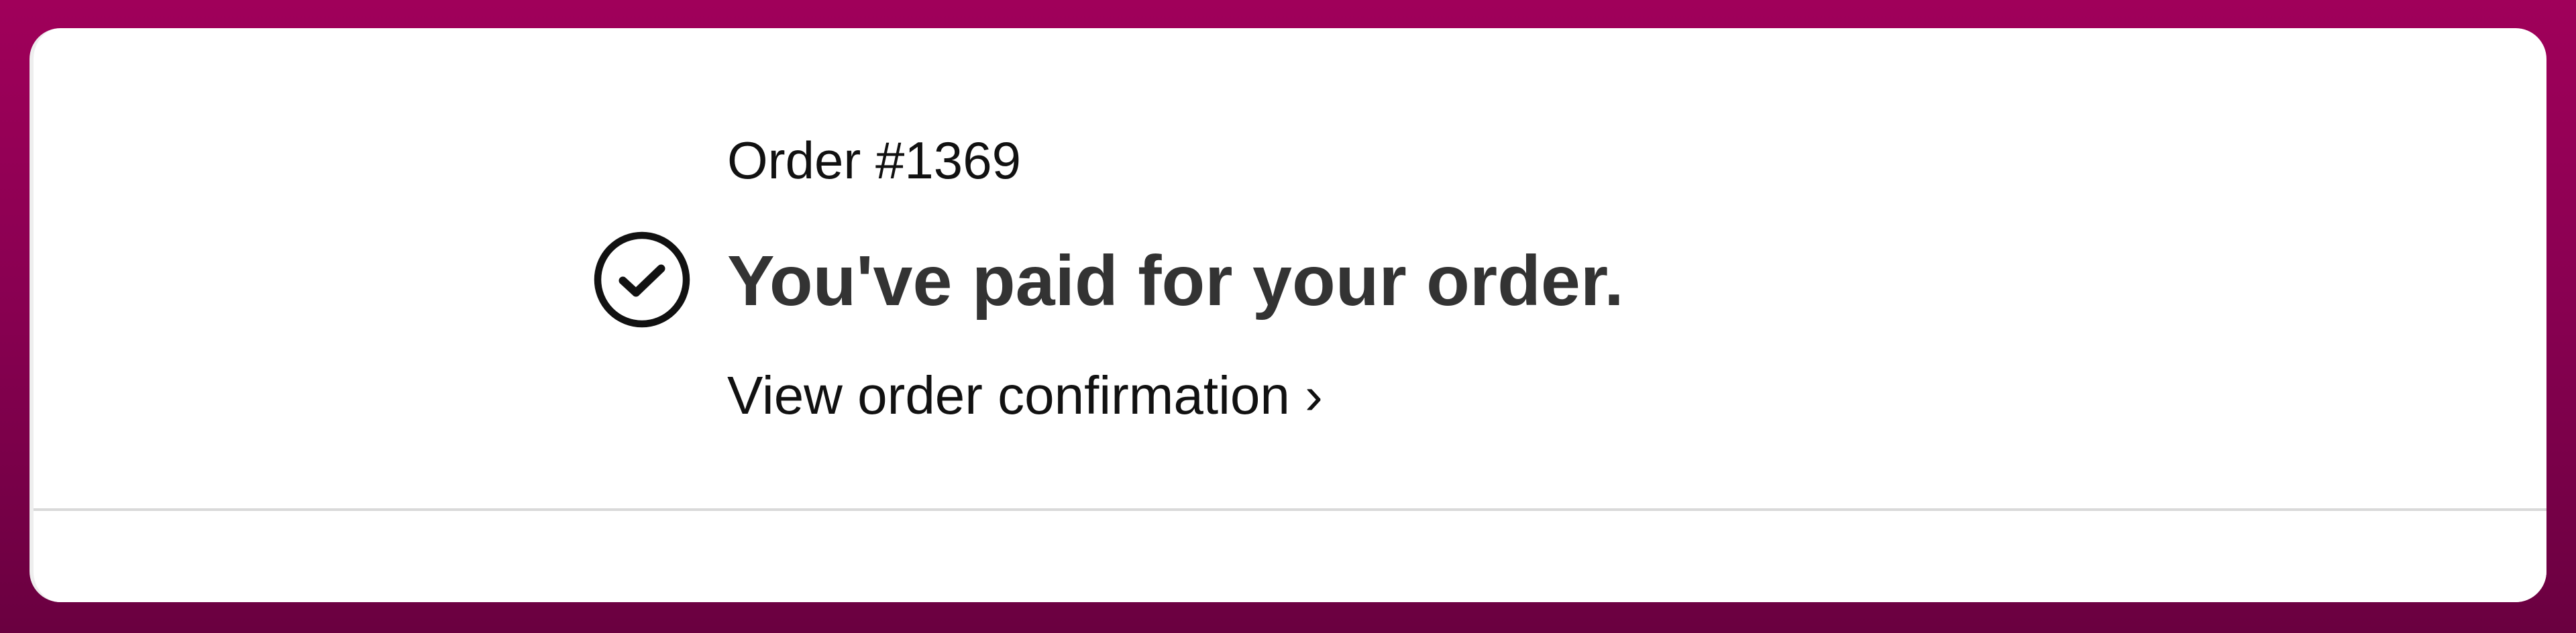 The height and width of the screenshot is (633, 2576). I want to click on view-order-confirmation-link: View order confirmation ›, so click(1025, 396).